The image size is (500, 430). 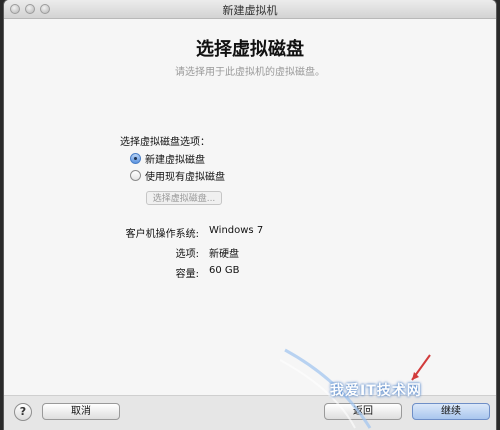 What do you see at coordinates (224, 254) in the screenshot?
I see `summary-value: 新硬盘` at bounding box center [224, 254].